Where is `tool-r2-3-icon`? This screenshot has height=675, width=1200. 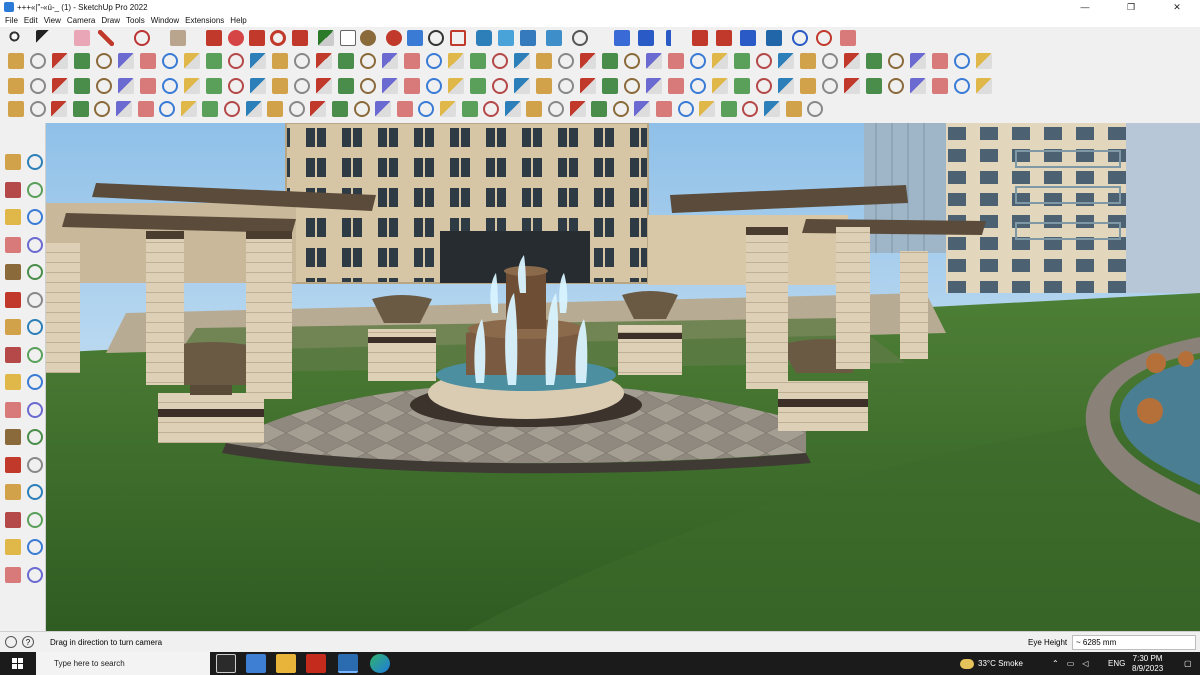
tool-r2-3-icon is located at coordinates (60, 61).